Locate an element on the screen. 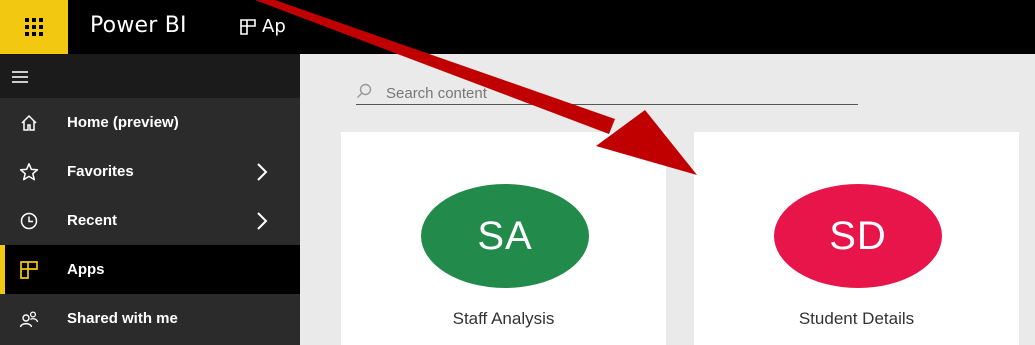 The height and width of the screenshot is (345, 1035). app-avatar: SD is located at coordinates (858, 236).